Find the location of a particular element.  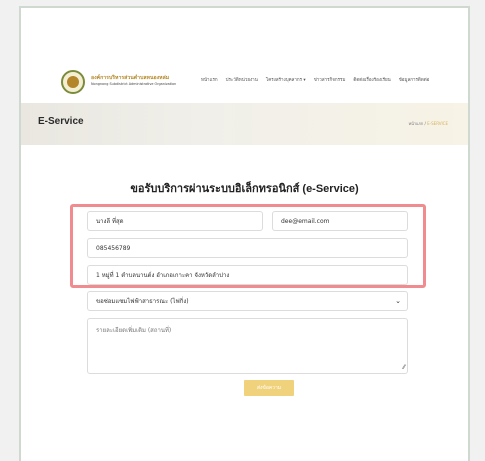

nav-item-history: ประวัติหน่วยงาน is located at coordinates (242, 79).